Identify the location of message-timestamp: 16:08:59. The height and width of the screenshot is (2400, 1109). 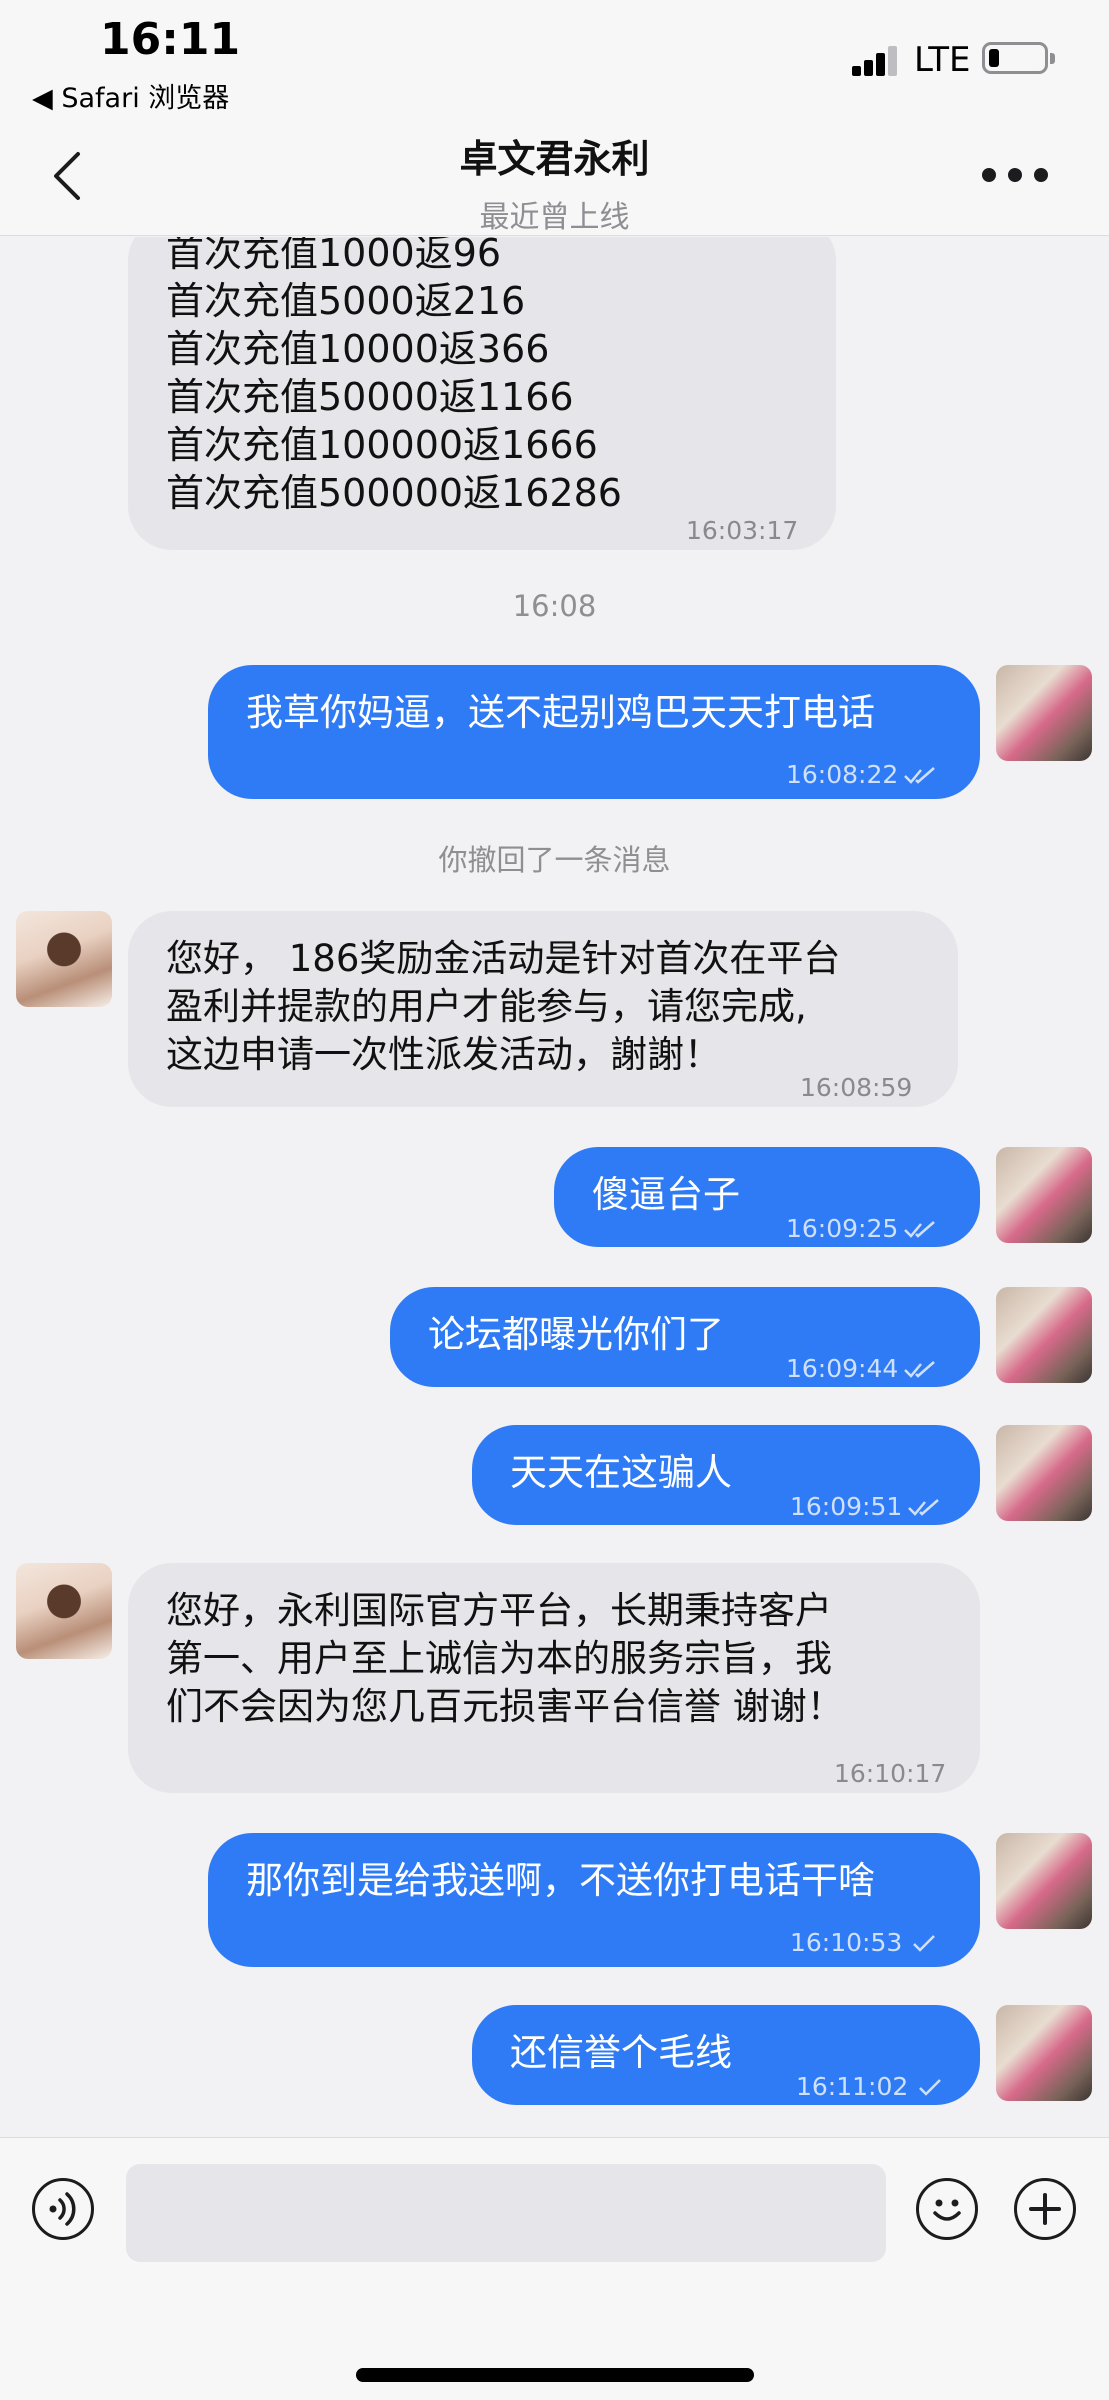
(856, 1087).